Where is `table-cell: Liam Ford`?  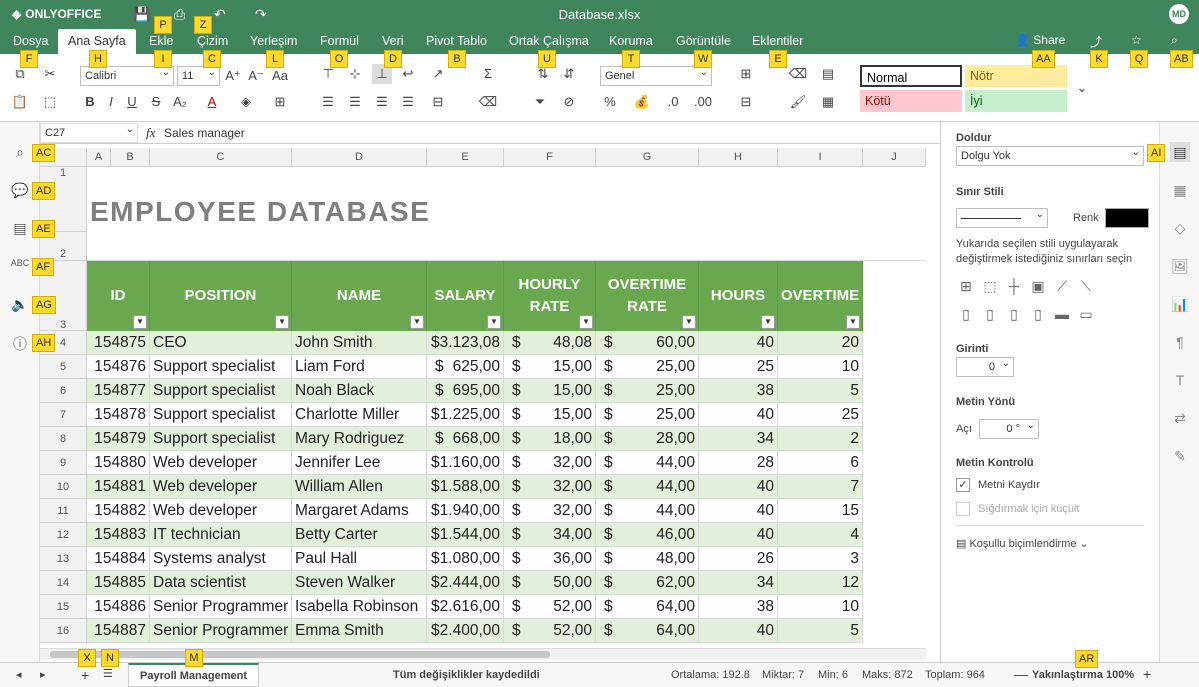
table-cell: Liam Ford is located at coordinates (359, 367).